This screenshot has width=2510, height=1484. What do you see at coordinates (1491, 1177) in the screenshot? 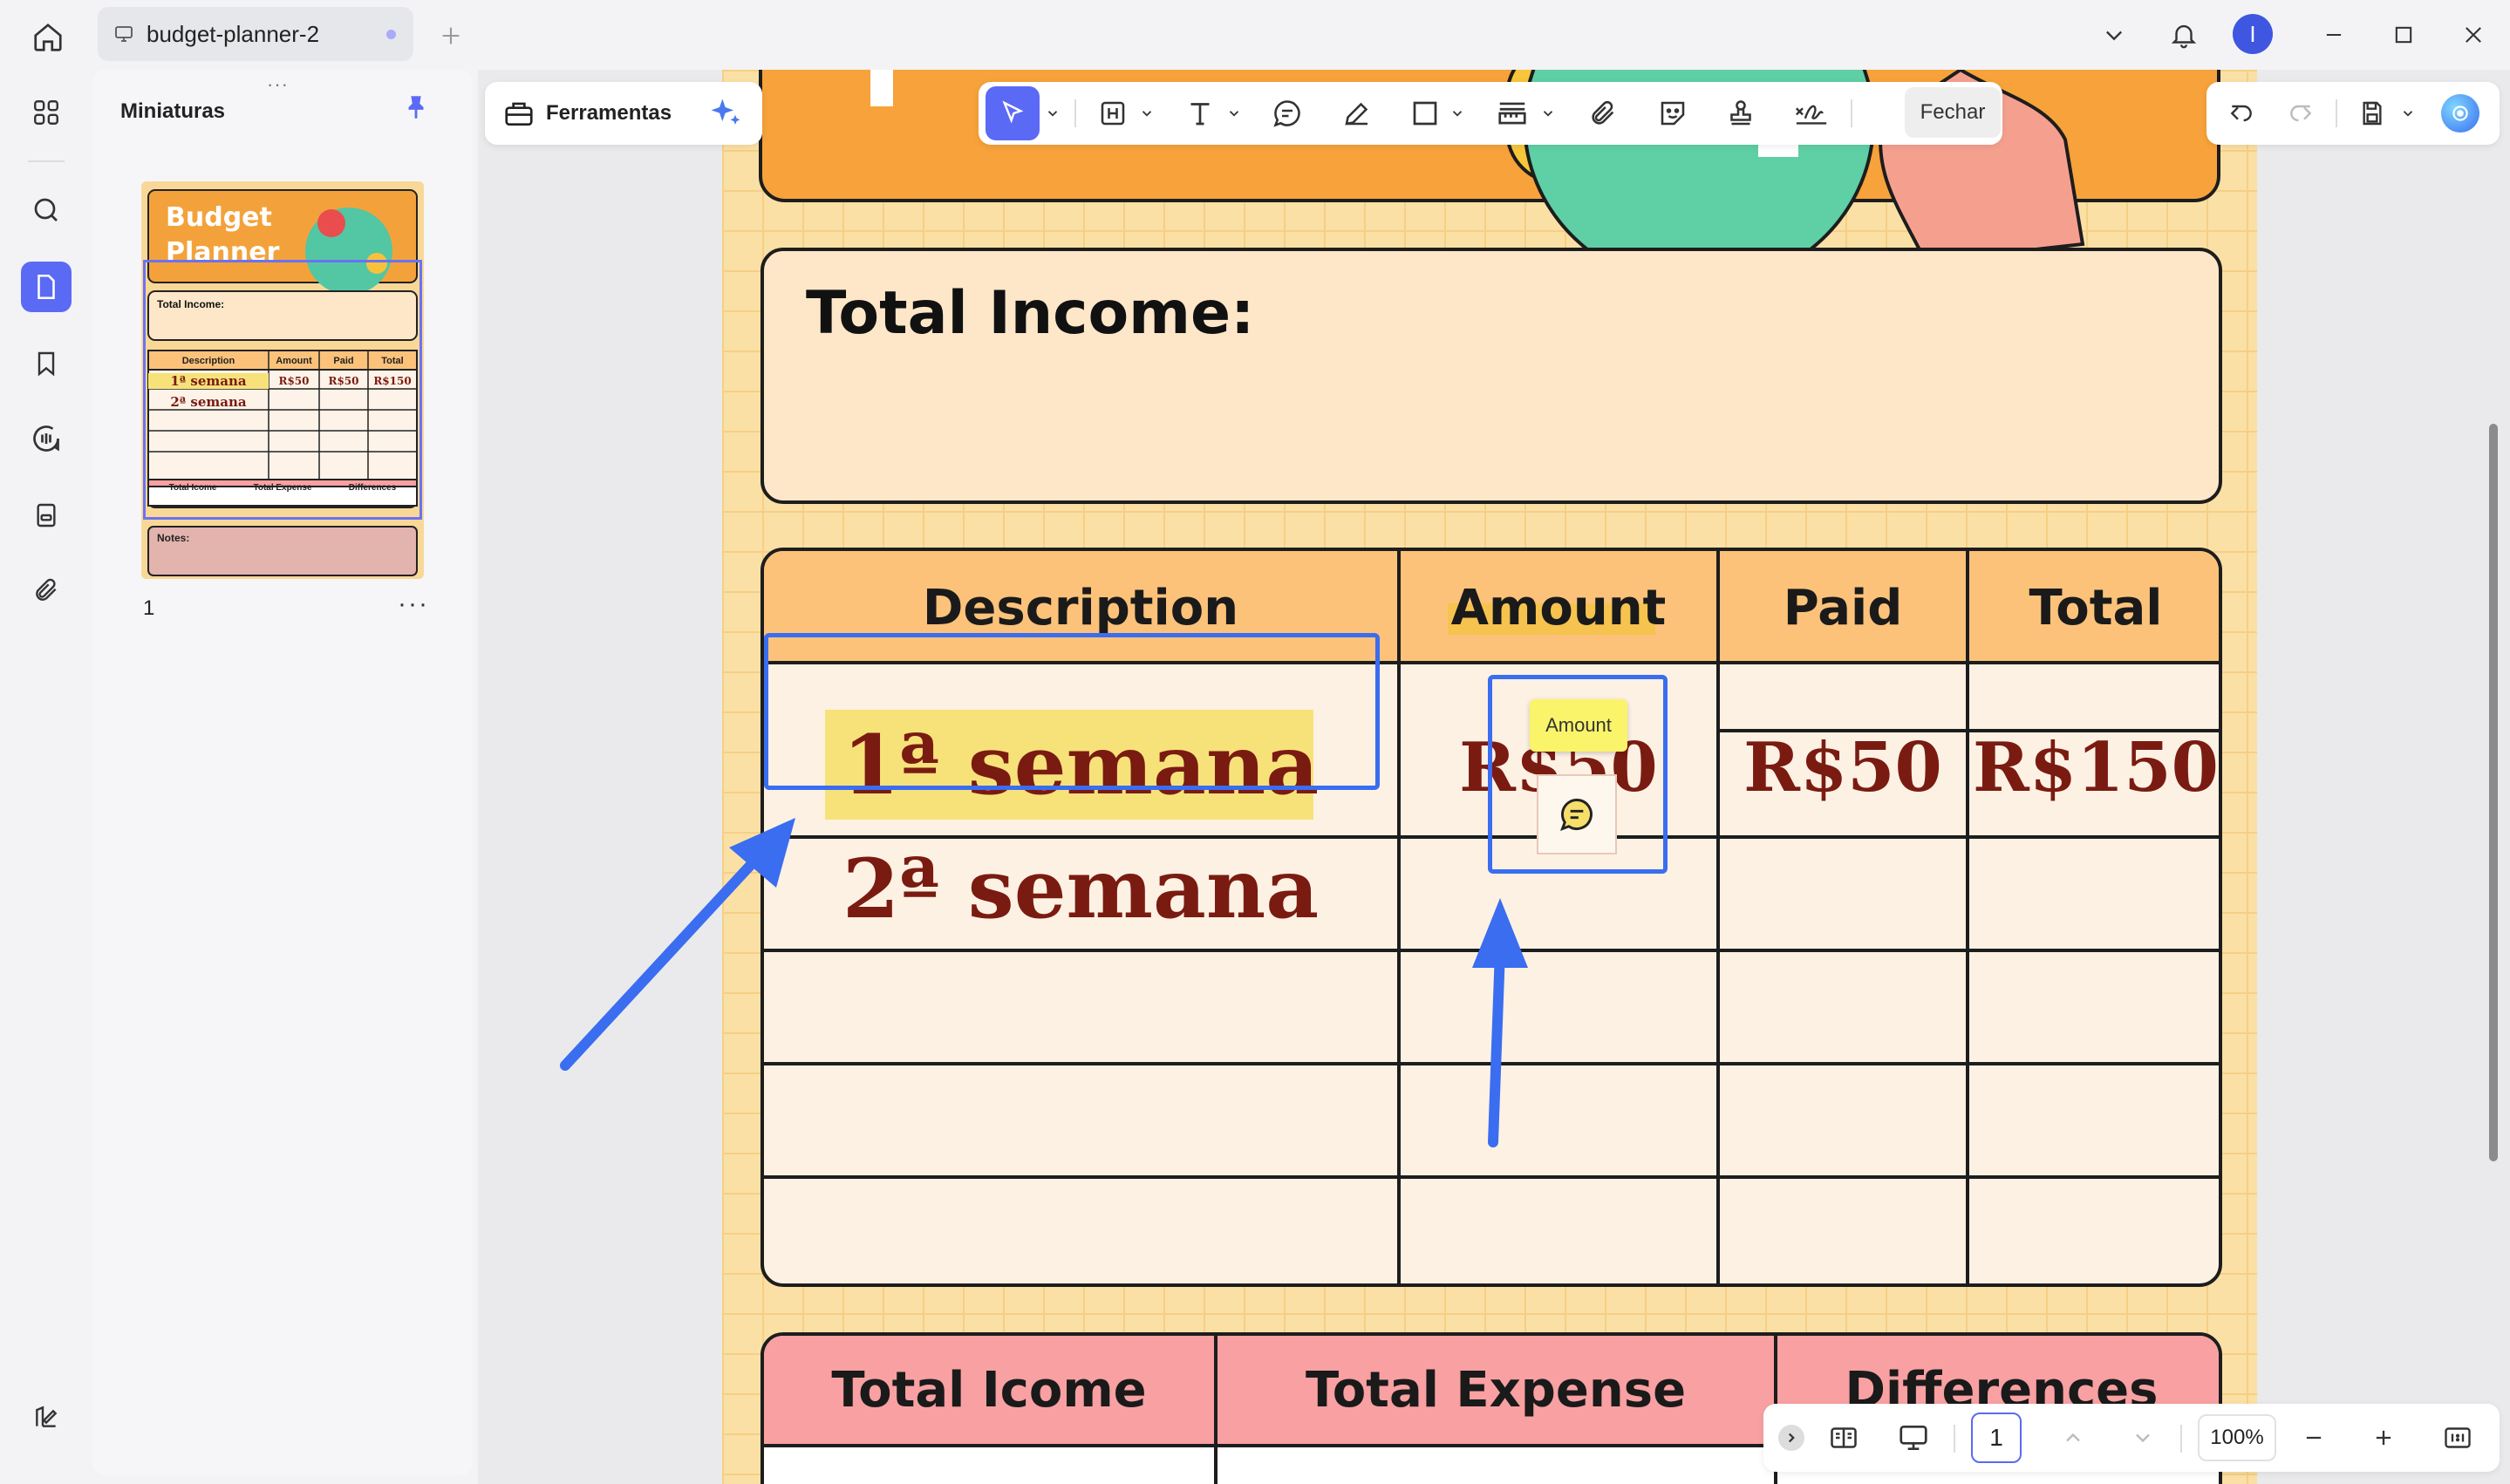
I see `row-divider` at bounding box center [1491, 1177].